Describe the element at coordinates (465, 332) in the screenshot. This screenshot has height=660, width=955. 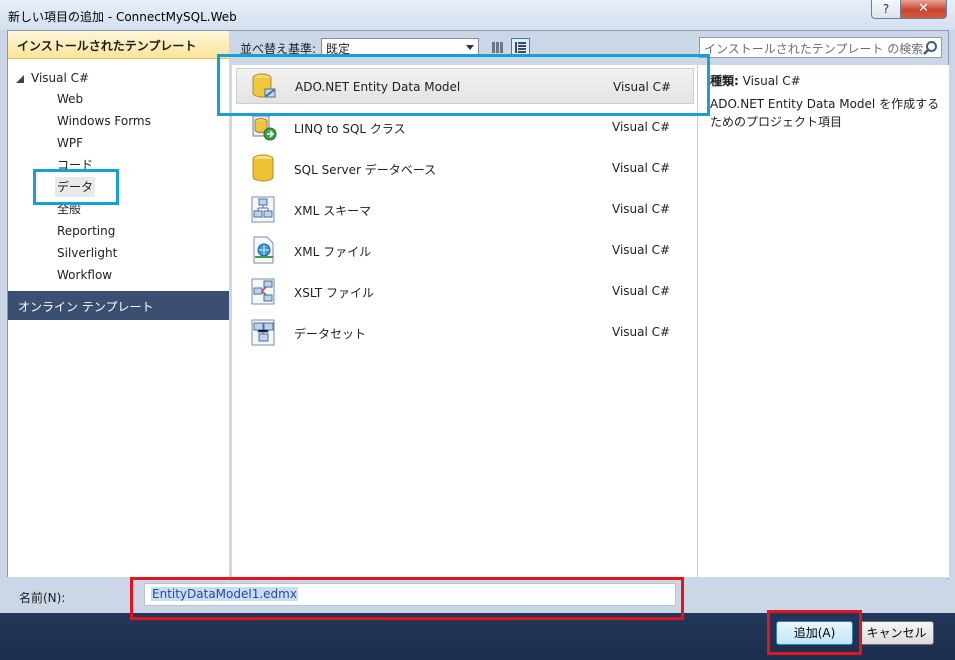
I see `template-item-dataset: データセット Visual C#` at that location.